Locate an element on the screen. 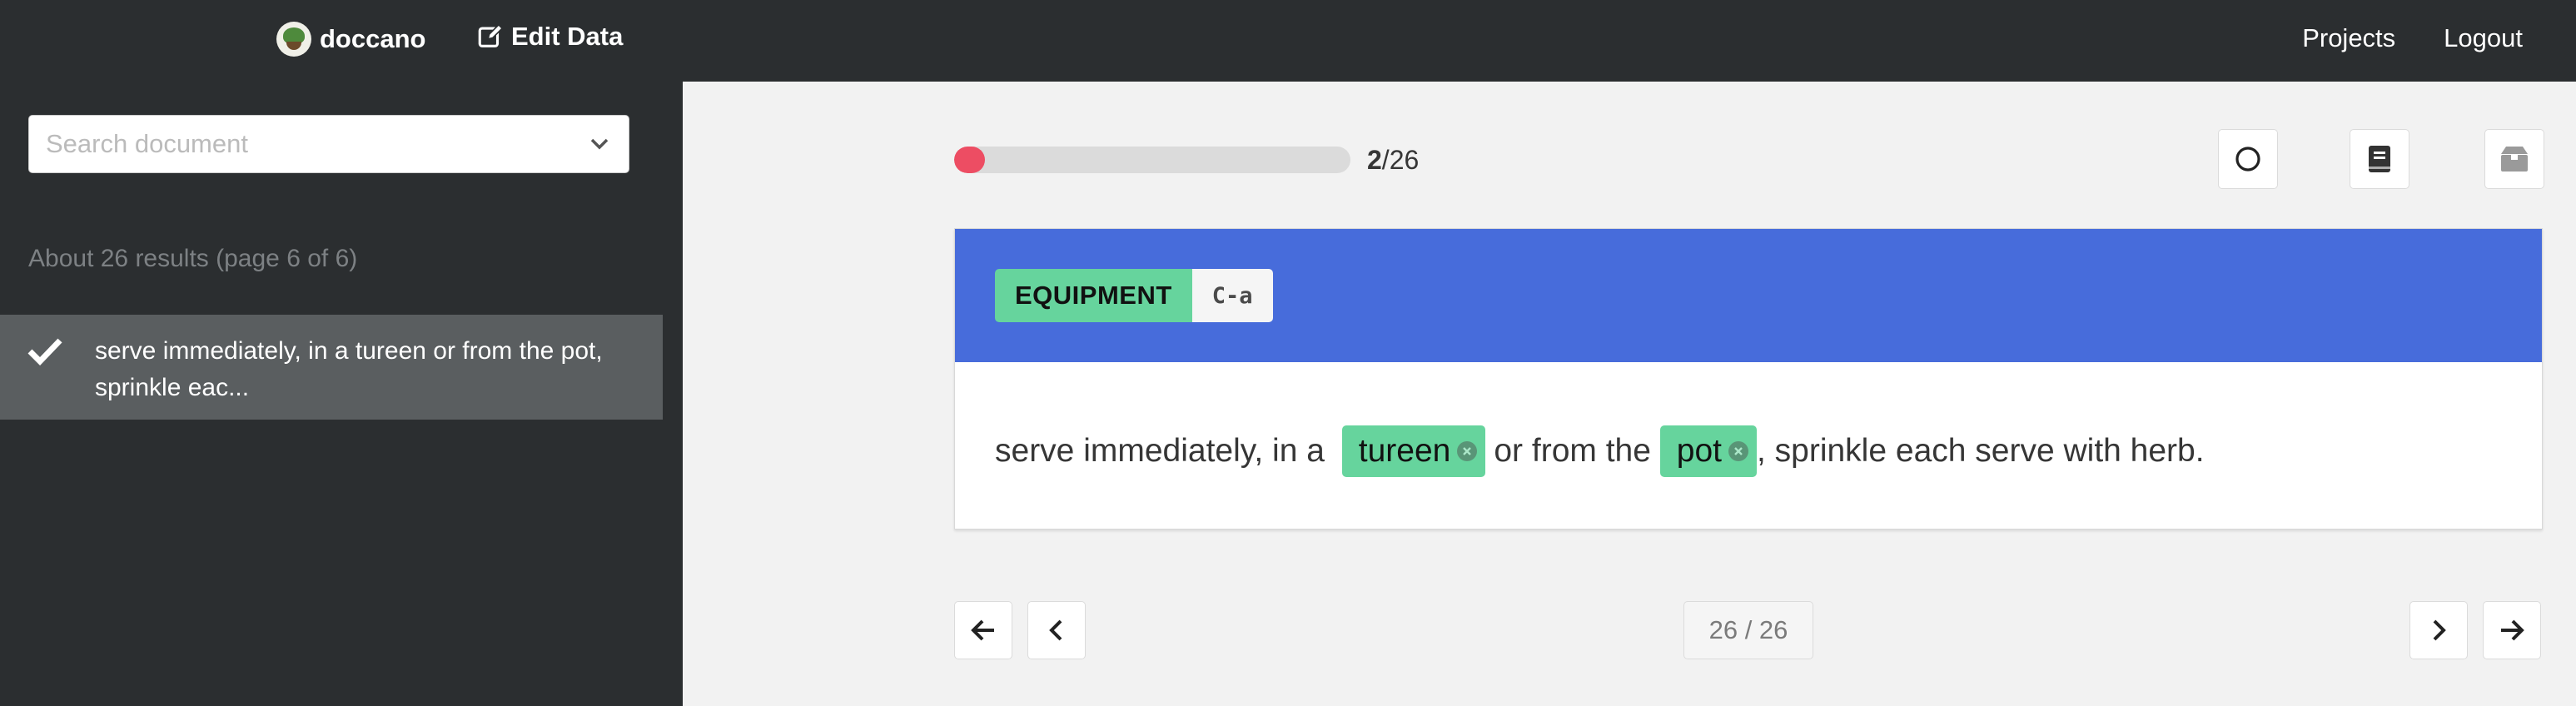 This screenshot has height=706, width=2576. chevron-left-icon is located at coordinates (1055, 630).